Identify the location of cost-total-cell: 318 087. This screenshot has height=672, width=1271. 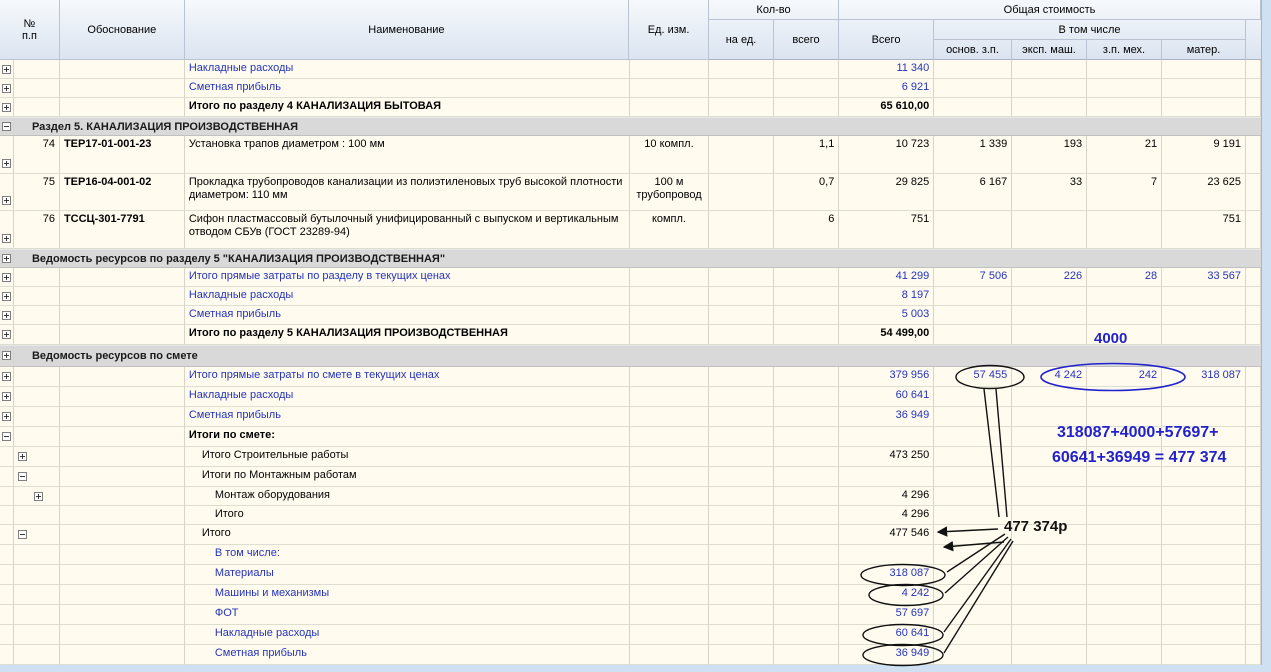
(887, 575).